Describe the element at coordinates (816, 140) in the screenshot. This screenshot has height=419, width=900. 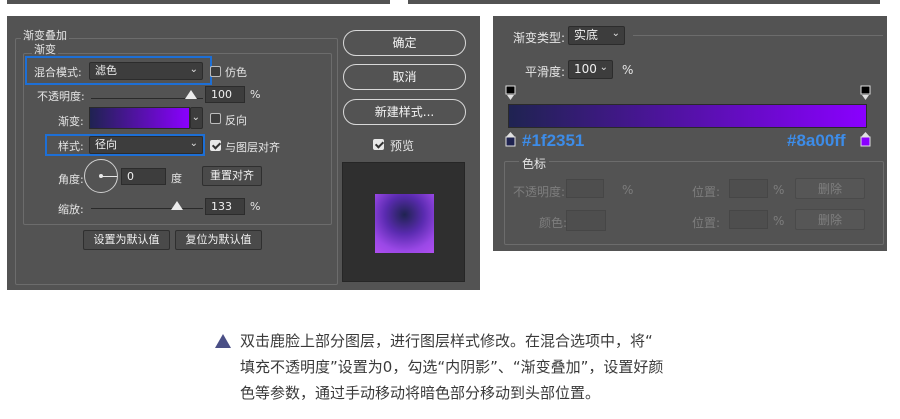
I see `end-color-annotation: #8a00ff` at that location.